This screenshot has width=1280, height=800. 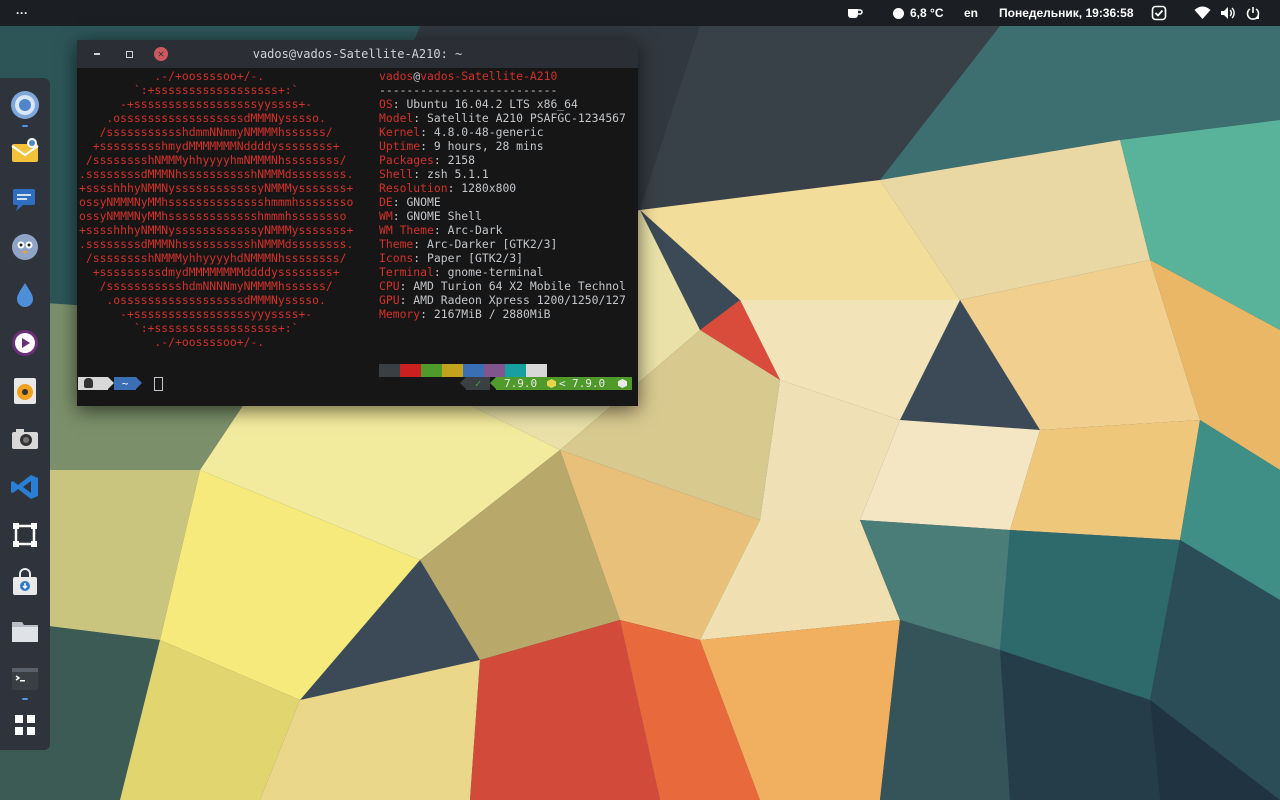 I want to click on info-key: Packages, so click(x=406, y=160).